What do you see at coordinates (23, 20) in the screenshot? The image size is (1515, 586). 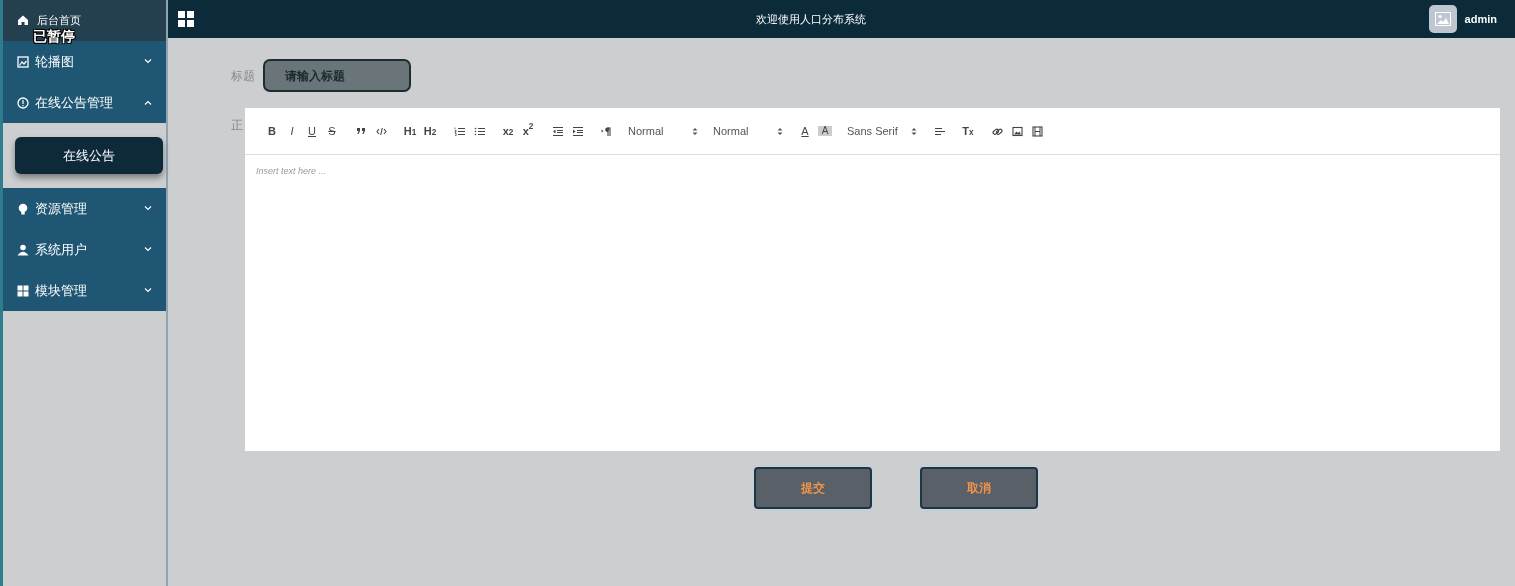 I see `home-icon` at bounding box center [23, 20].